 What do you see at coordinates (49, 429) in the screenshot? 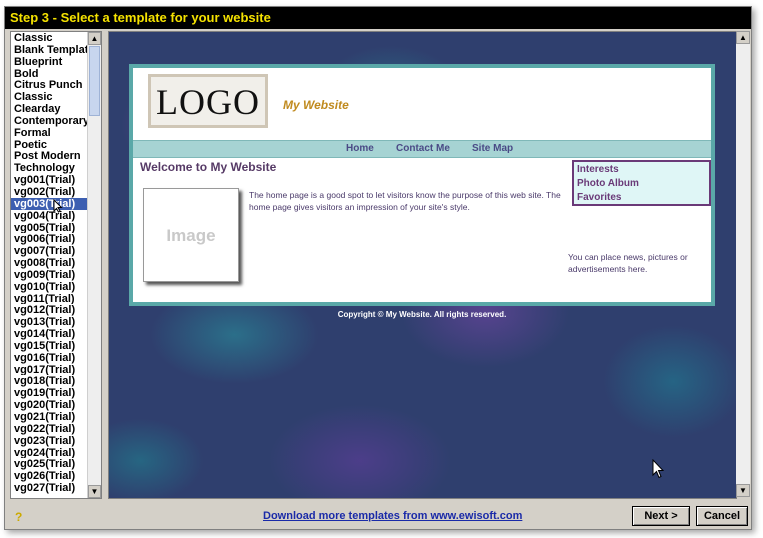
I see `template-list-item: vg022(Trial)` at bounding box center [49, 429].